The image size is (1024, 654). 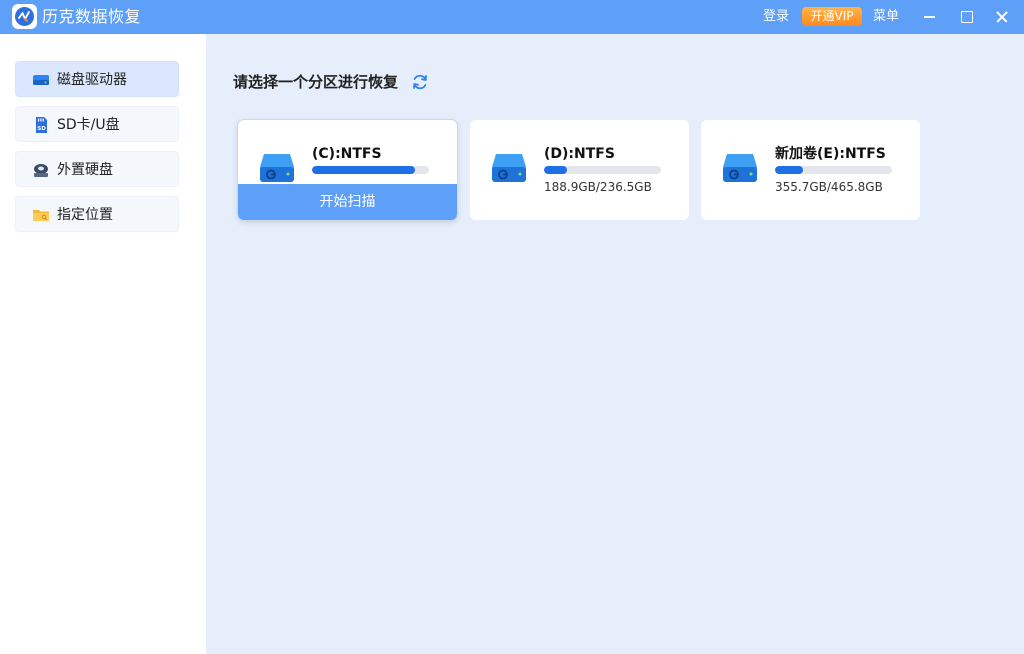 I want to click on title-bar: 历克数据恢复 登录 开通VIP 菜单, so click(x=512, y=17).